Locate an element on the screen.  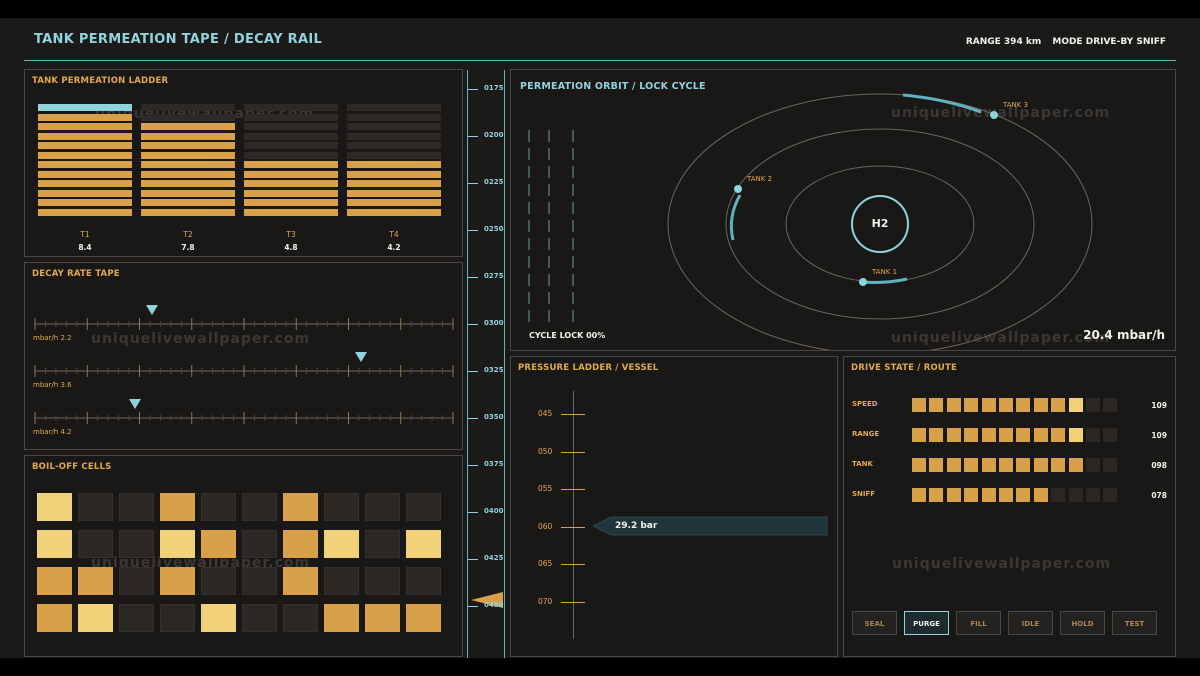
rail-tick: 0275 is located at coordinates (485, 276).